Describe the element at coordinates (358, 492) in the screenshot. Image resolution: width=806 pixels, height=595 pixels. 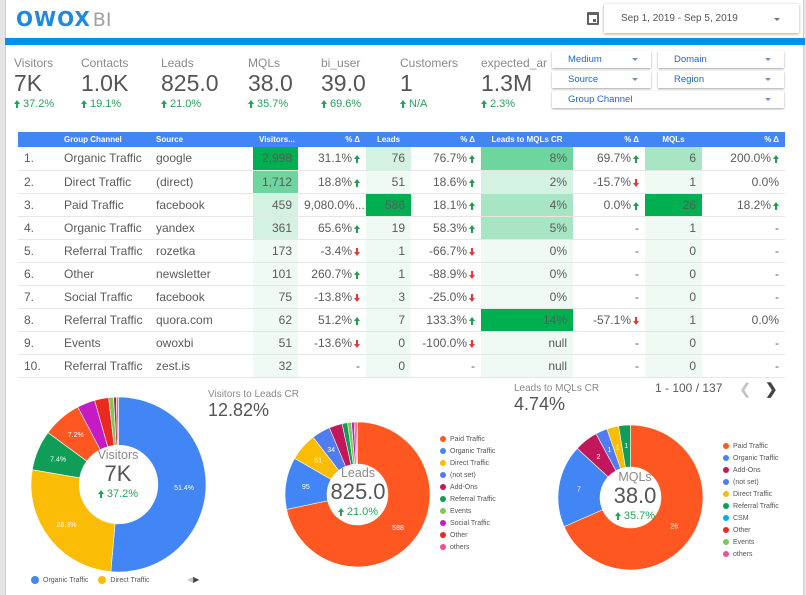
I see `leads-donut-center: Leads 825.0 21.0%` at that location.